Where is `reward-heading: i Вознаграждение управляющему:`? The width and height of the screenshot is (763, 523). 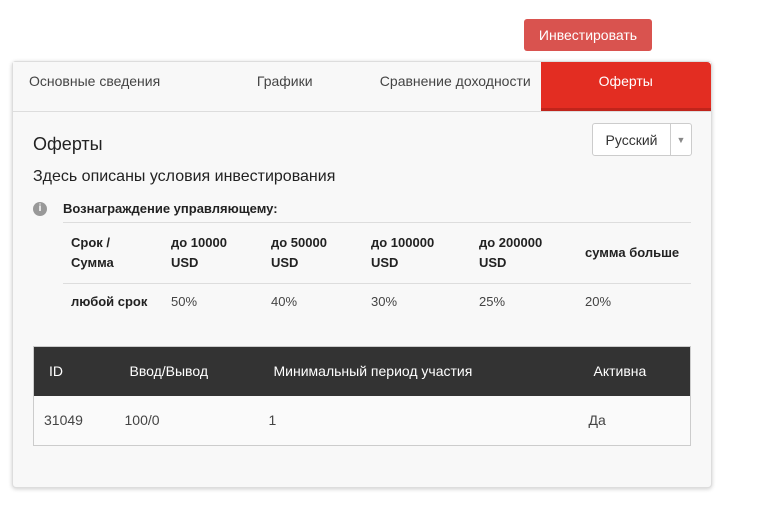 reward-heading: i Вознаграждение управляющему: is located at coordinates (155, 208).